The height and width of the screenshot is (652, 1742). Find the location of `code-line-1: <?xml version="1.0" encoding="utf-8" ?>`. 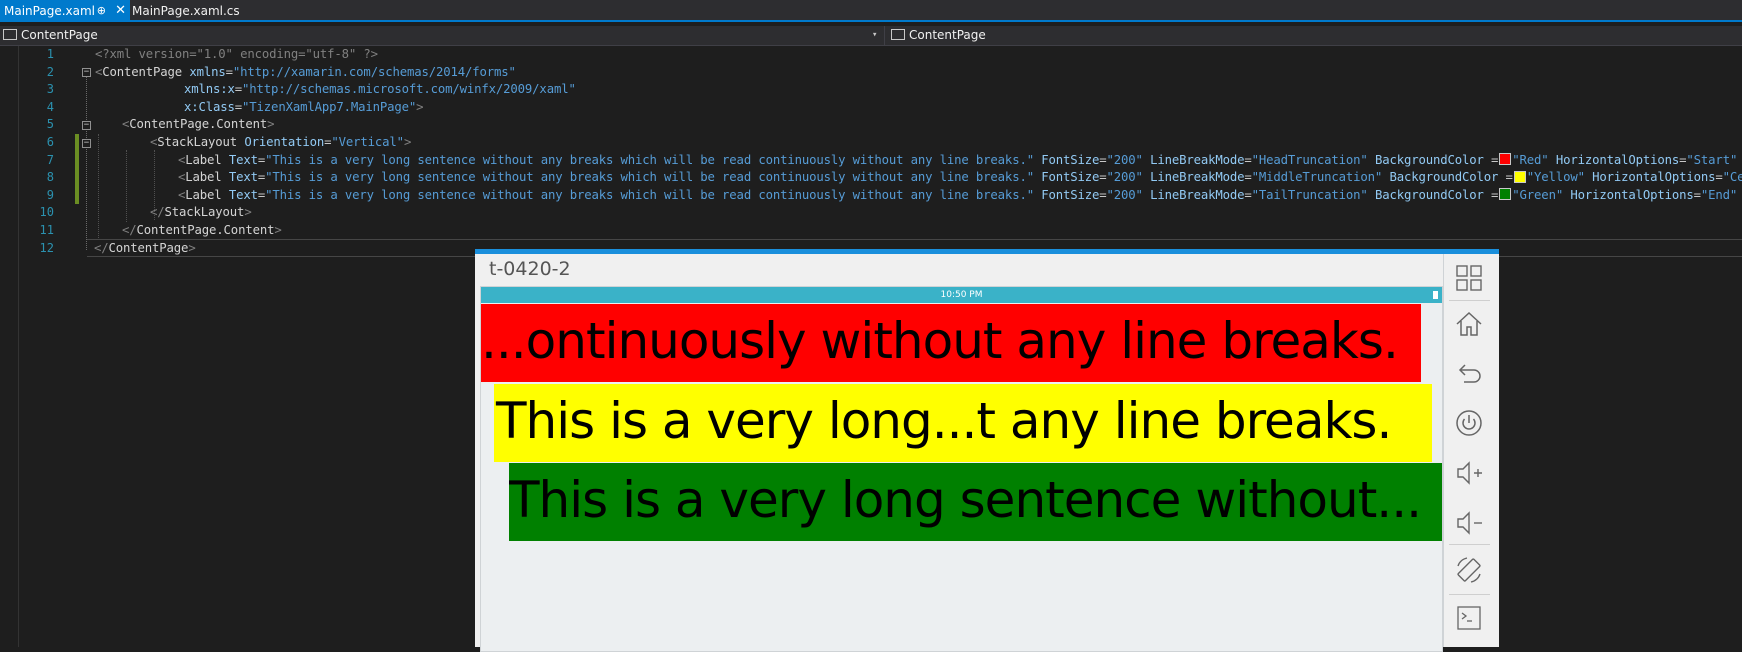

code-line-1: <?xml version="1.0" encoding="utf-8" ?> is located at coordinates (236, 55).